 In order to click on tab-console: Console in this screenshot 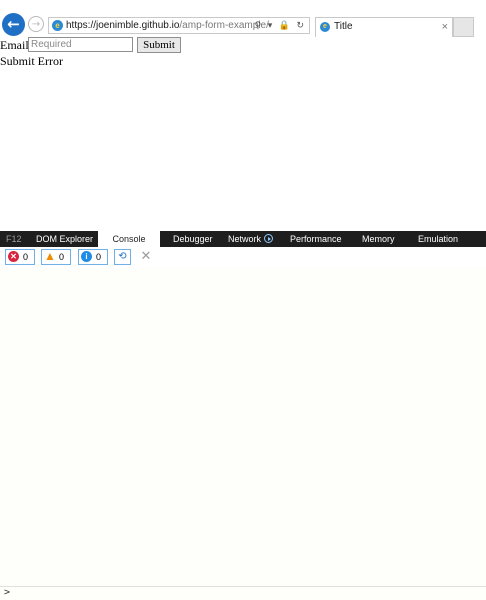, I will do `click(129, 239)`.